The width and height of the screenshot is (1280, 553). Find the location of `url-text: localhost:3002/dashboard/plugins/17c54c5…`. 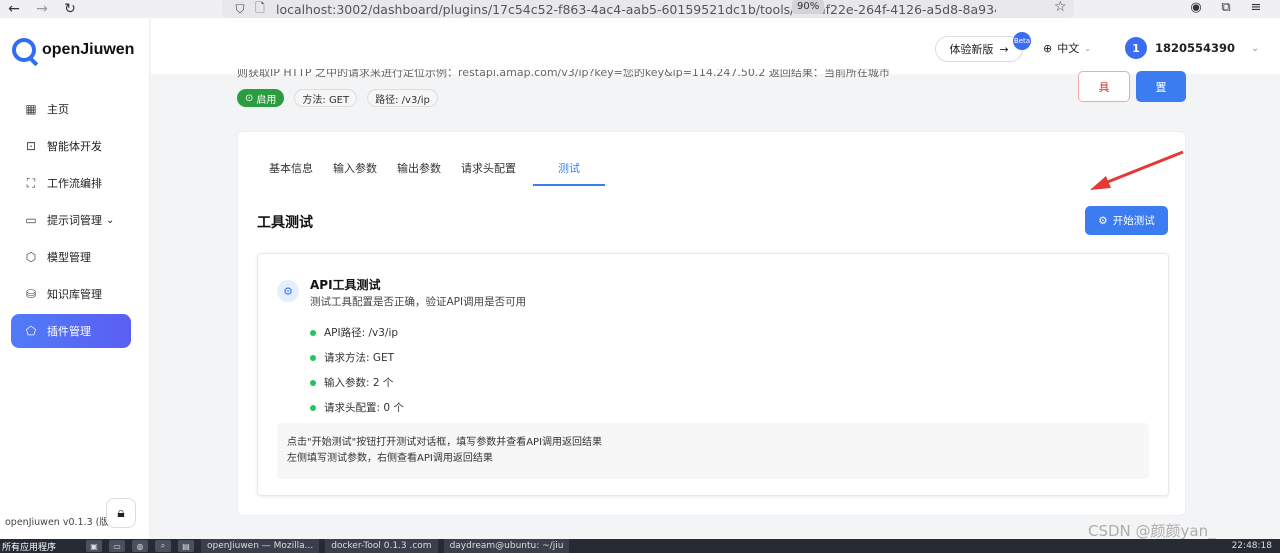

url-text: localhost:3002/dashboard/plugins/17c54c5… is located at coordinates (636, 9).